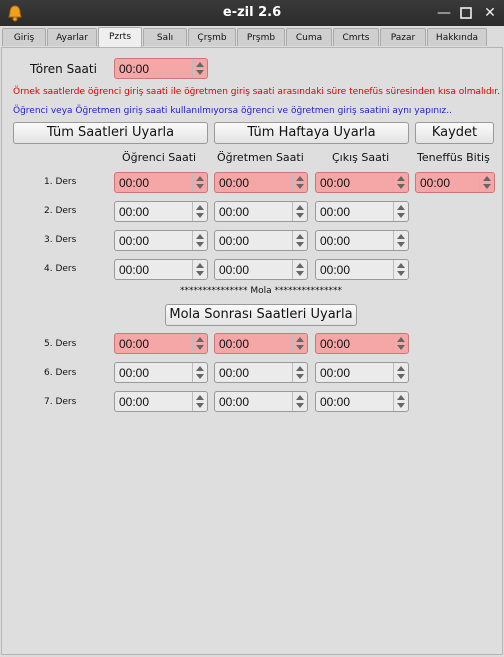 Image resolution: width=504 pixels, height=657 pixels. I want to click on save-button: Kaydet, so click(454, 133).